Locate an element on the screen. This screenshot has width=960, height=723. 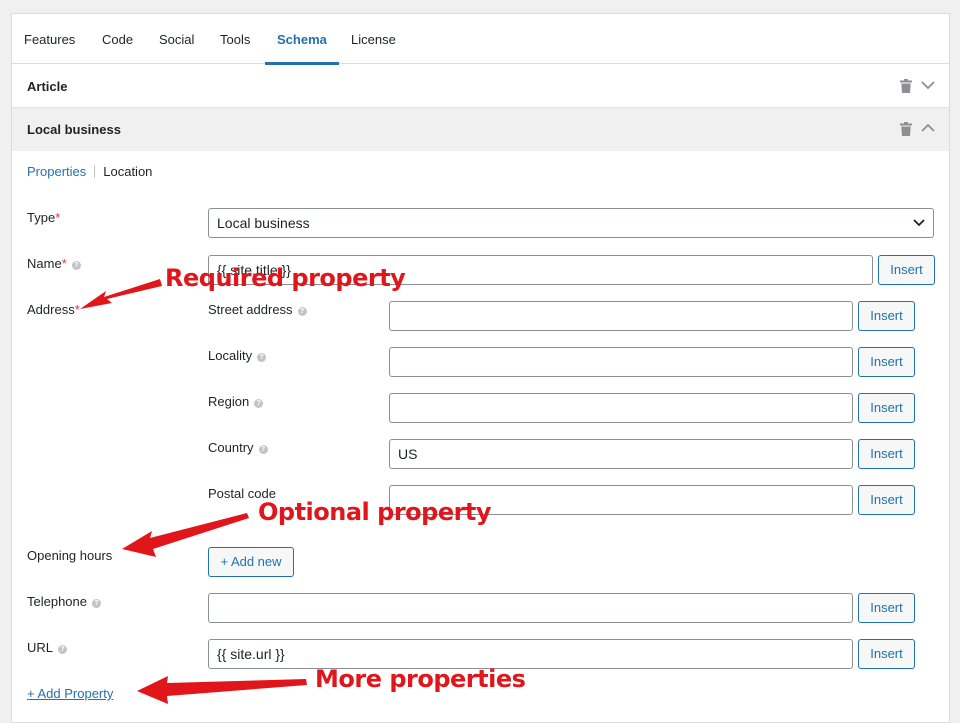
postal-code-insert-button: Insert is located at coordinates (886, 500).